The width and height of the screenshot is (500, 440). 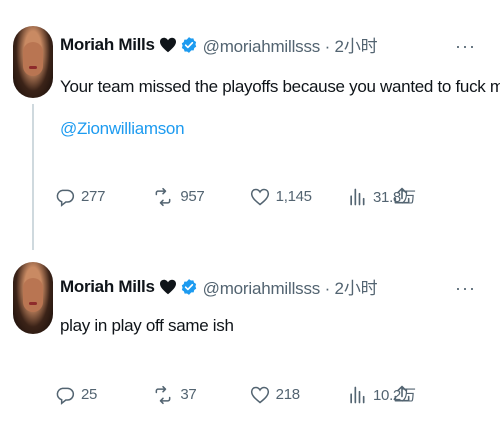 What do you see at coordinates (33, 177) in the screenshot?
I see `thread-connector-line` at bounding box center [33, 177].